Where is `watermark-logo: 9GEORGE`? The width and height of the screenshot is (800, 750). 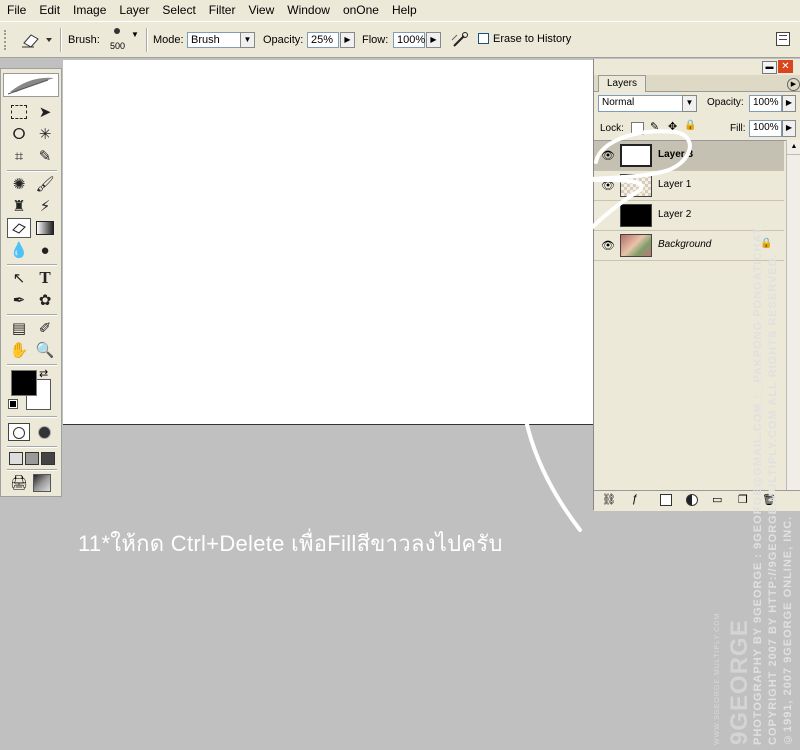 watermark-logo: 9GEORGE is located at coordinates (739, 682).